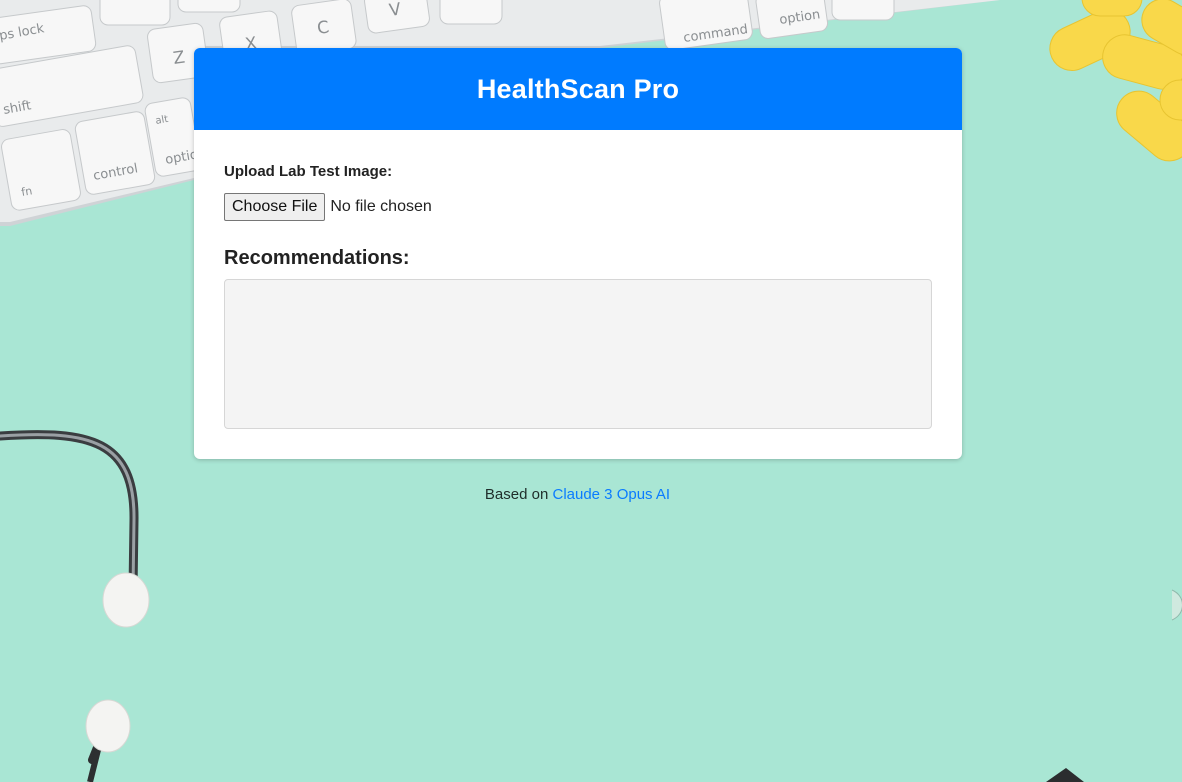  Describe the element at coordinates (611, 494) in the screenshot. I see `claude-link: Claude 3 Opus AI` at that location.